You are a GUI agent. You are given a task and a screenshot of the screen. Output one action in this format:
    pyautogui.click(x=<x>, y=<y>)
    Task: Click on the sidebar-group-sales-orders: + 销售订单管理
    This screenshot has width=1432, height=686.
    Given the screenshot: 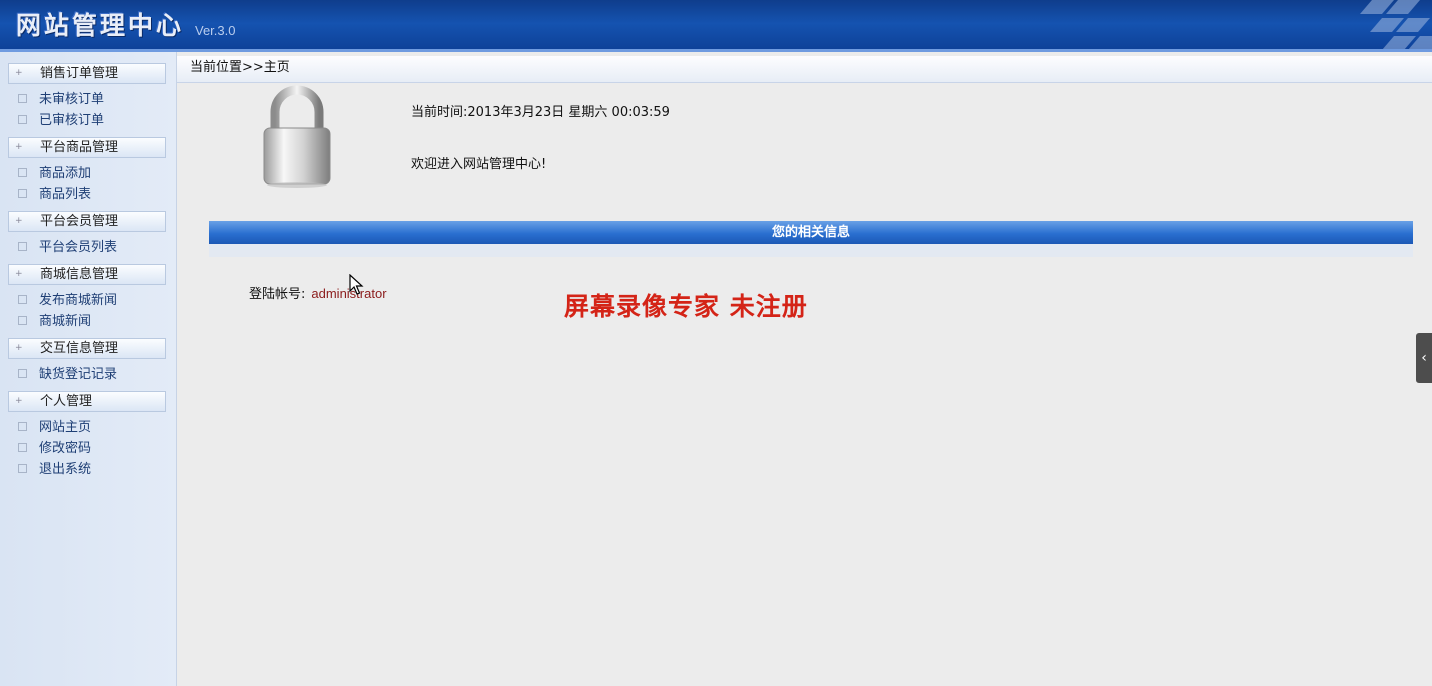 What is the action you would take?
    pyautogui.click(x=87, y=73)
    